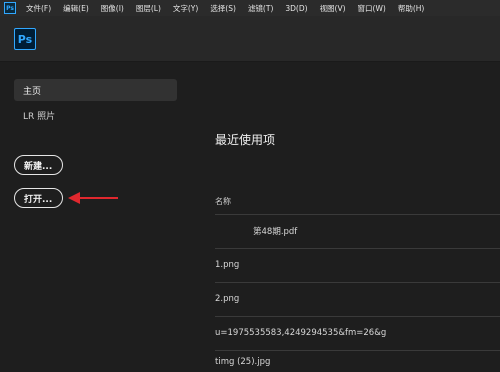  I want to click on options-bar, so click(250, 39).